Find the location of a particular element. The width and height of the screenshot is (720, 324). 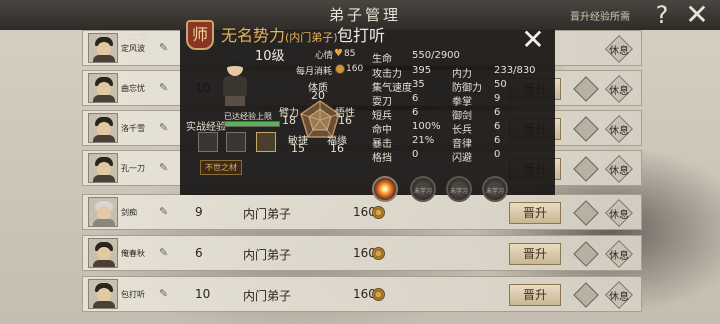

sect-badge-icon: 师 is located at coordinates (200, 35).